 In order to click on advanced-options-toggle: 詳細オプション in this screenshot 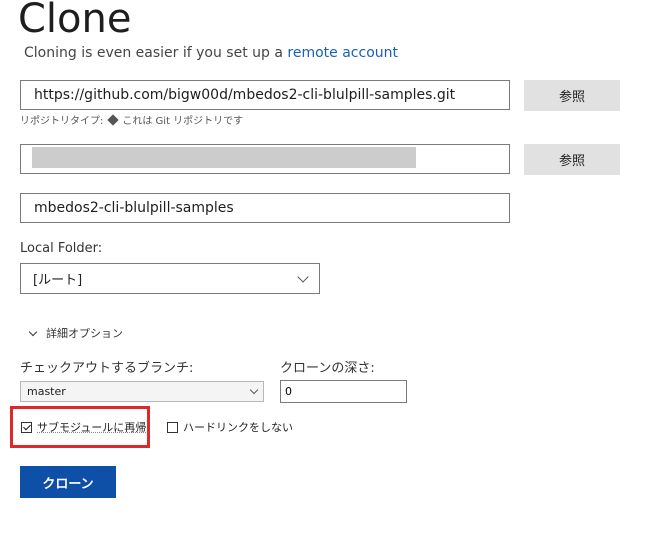, I will do `click(75, 333)`.